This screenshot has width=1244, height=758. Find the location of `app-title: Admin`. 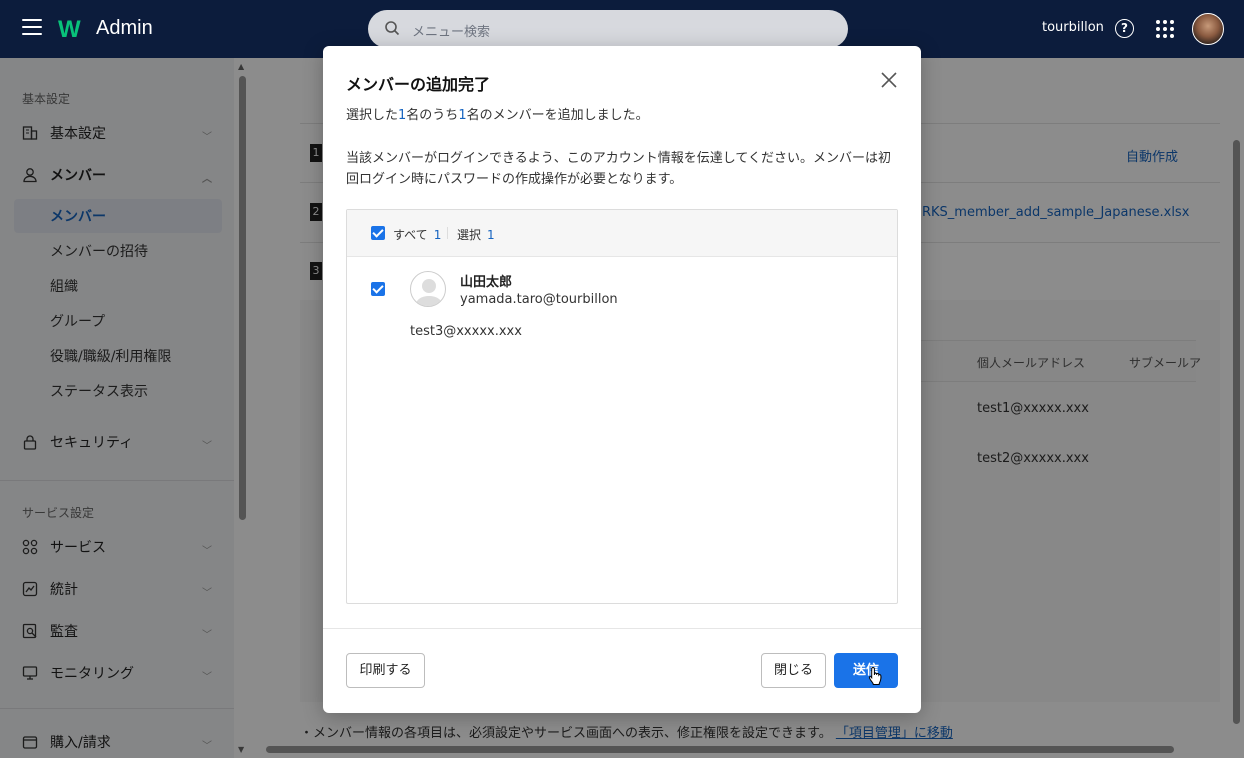

app-title: Admin is located at coordinates (124, 28).